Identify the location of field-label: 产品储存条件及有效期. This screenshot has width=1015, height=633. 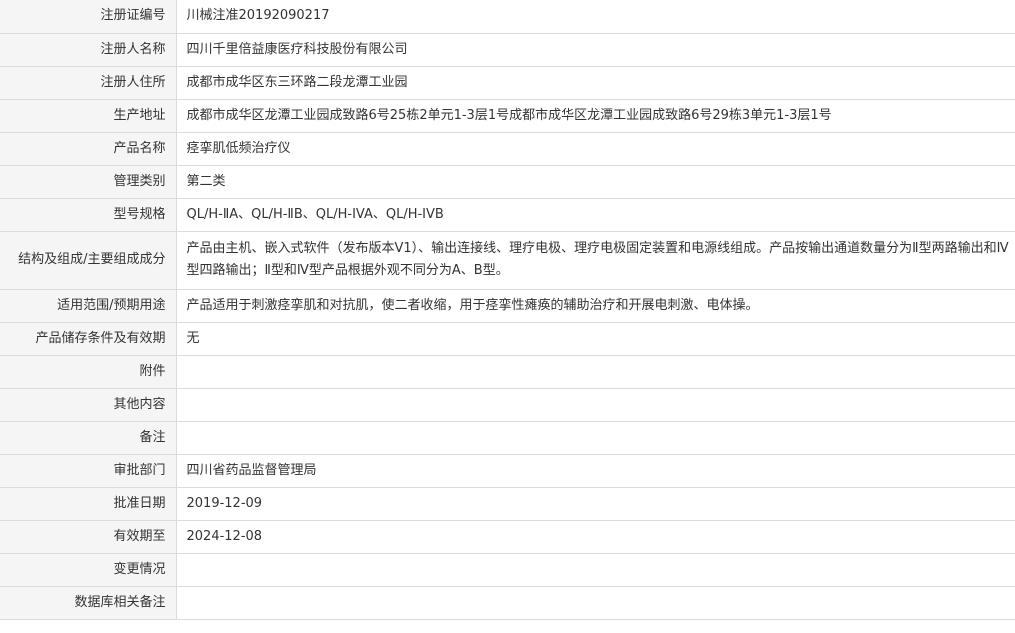
(88, 339).